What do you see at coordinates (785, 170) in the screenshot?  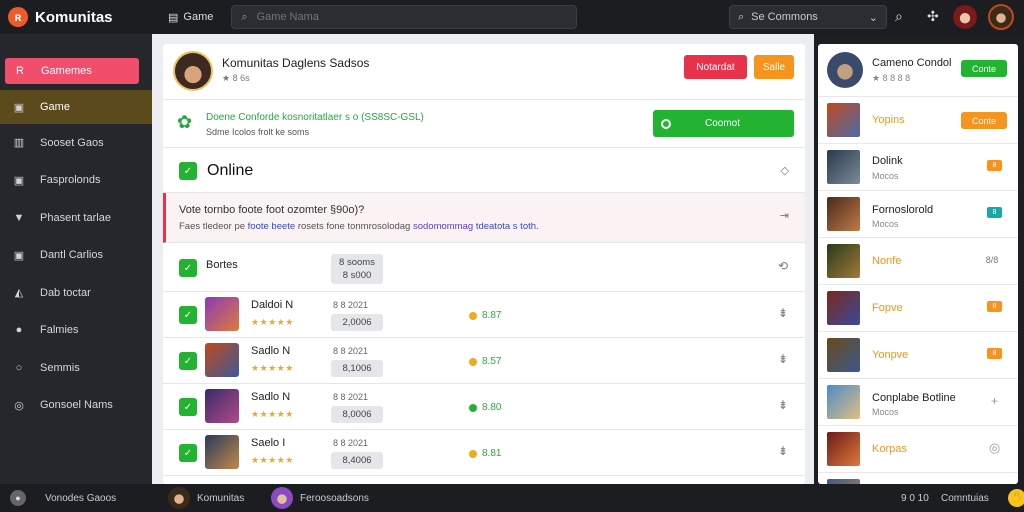 I see `diamond-icon: ◇` at bounding box center [785, 170].